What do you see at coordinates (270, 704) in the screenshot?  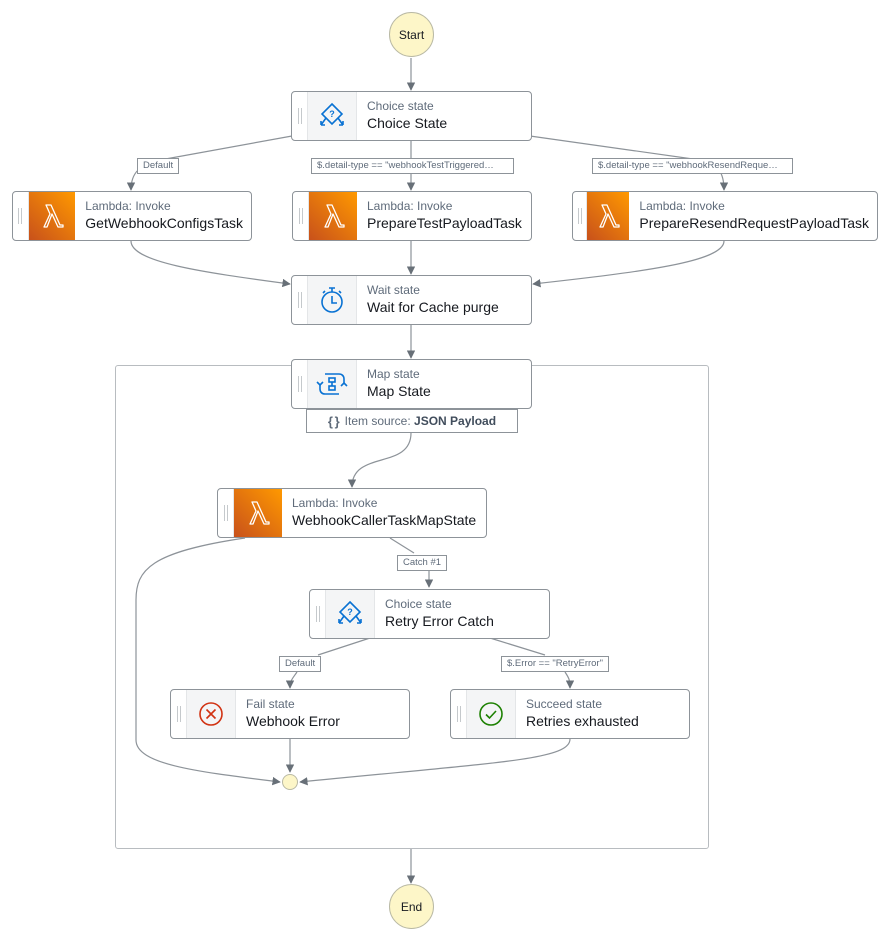 I see `node-type-label: Fail state` at bounding box center [270, 704].